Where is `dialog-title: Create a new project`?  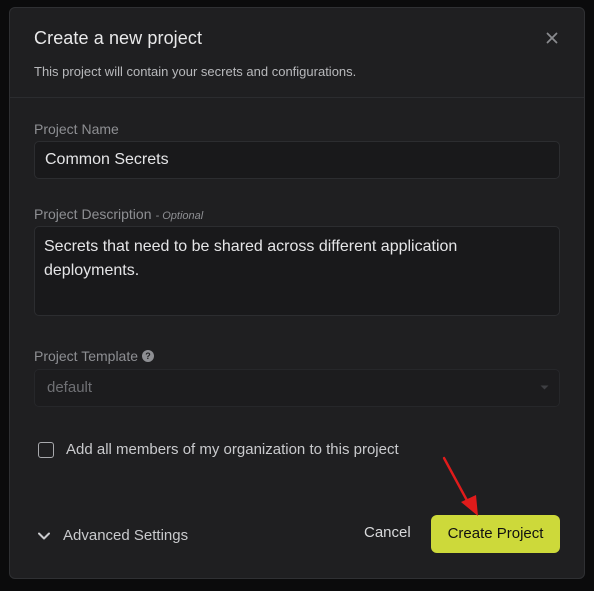
dialog-title: Create a new project is located at coordinates (118, 38).